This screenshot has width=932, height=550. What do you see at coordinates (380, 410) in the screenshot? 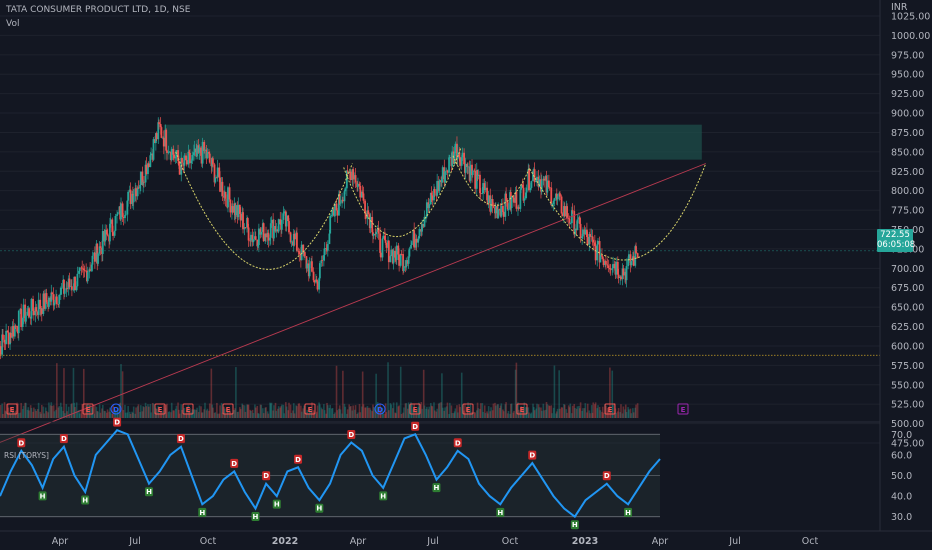
I see `event-marker-label: D` at bounding box center [380, 410].